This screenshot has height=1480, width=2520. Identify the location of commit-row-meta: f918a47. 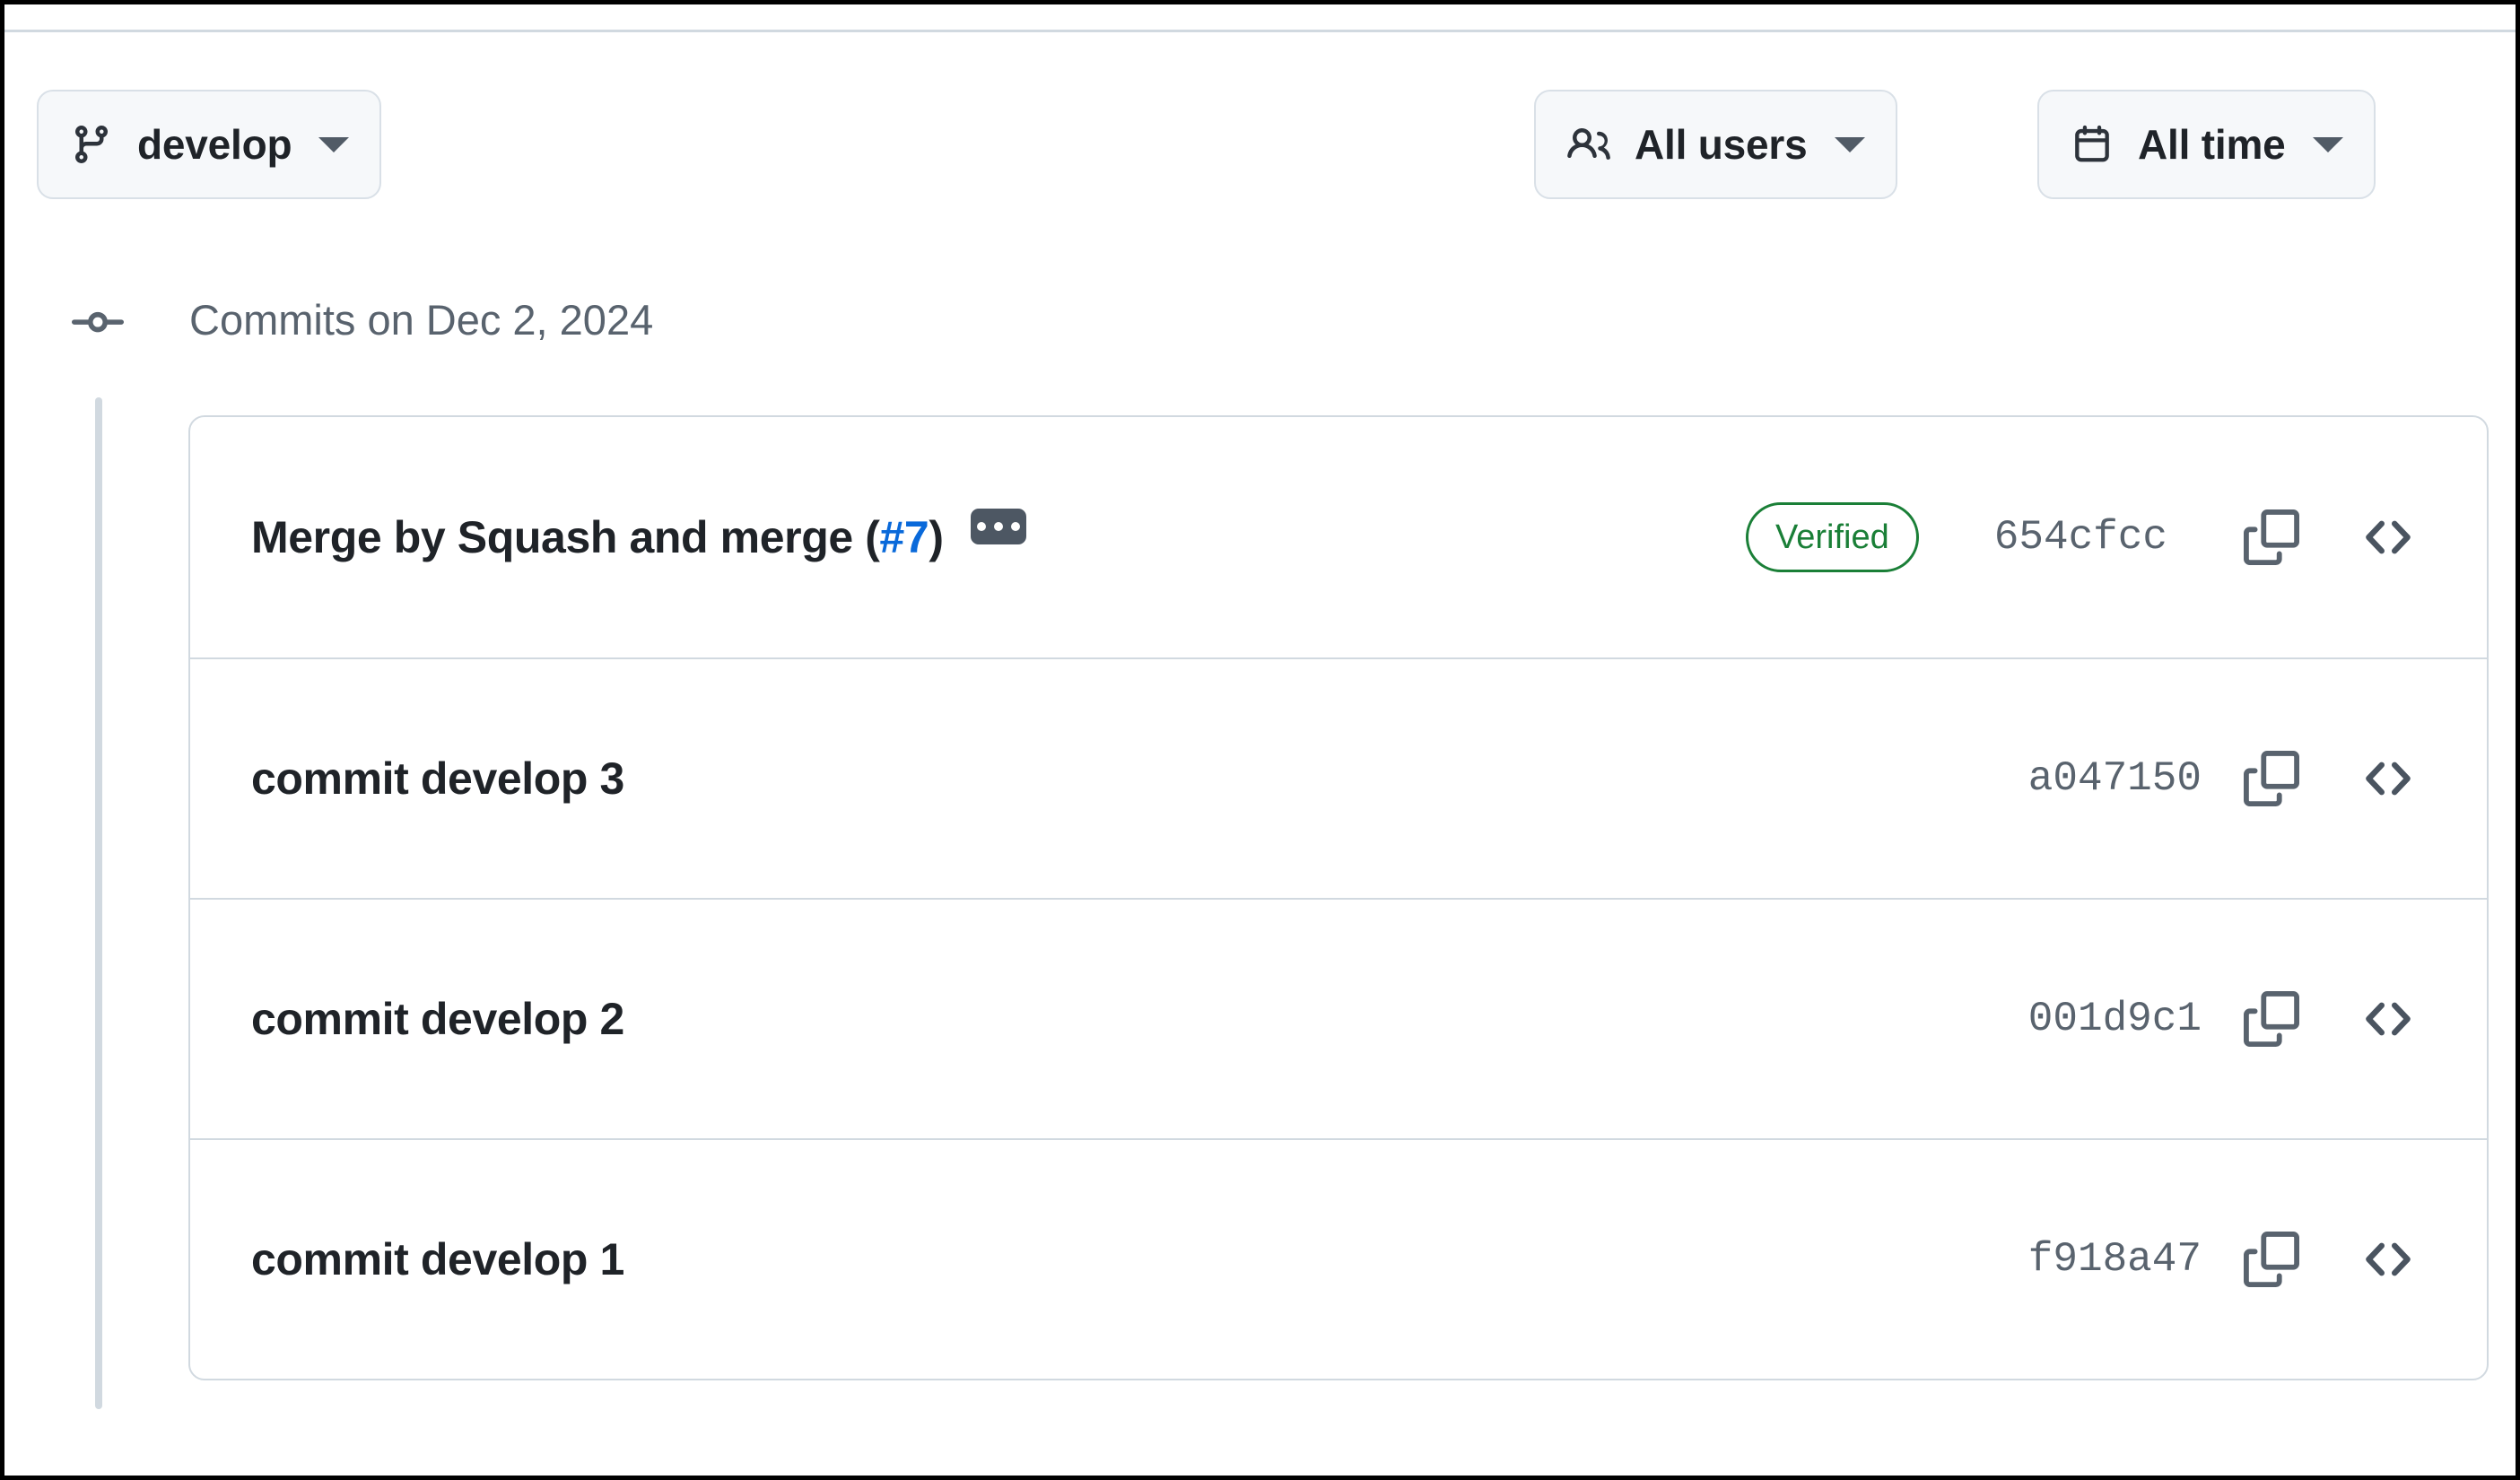
(2229, 1259).